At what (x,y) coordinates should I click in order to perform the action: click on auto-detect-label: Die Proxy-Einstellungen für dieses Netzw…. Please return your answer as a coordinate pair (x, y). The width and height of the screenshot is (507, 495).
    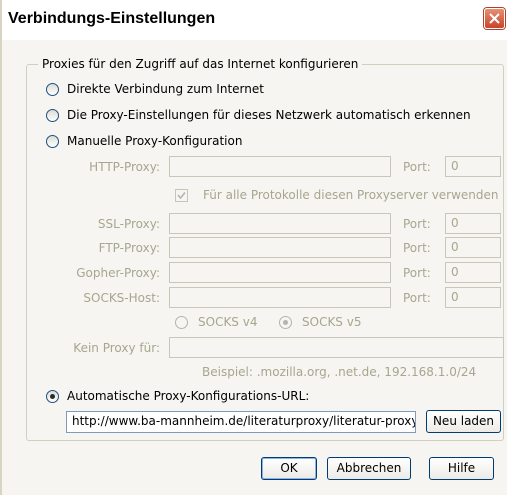
    Looking at the image, I should click on (269, 115).